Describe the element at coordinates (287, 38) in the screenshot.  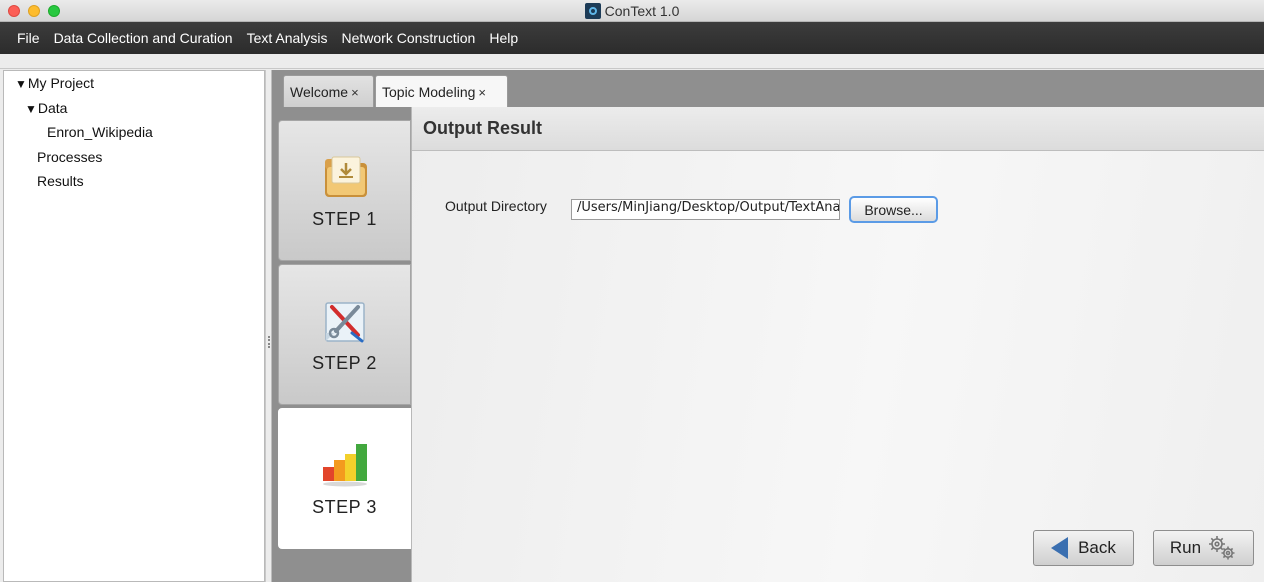
I see `menu-text-analysis: Text Analysis` at that location.